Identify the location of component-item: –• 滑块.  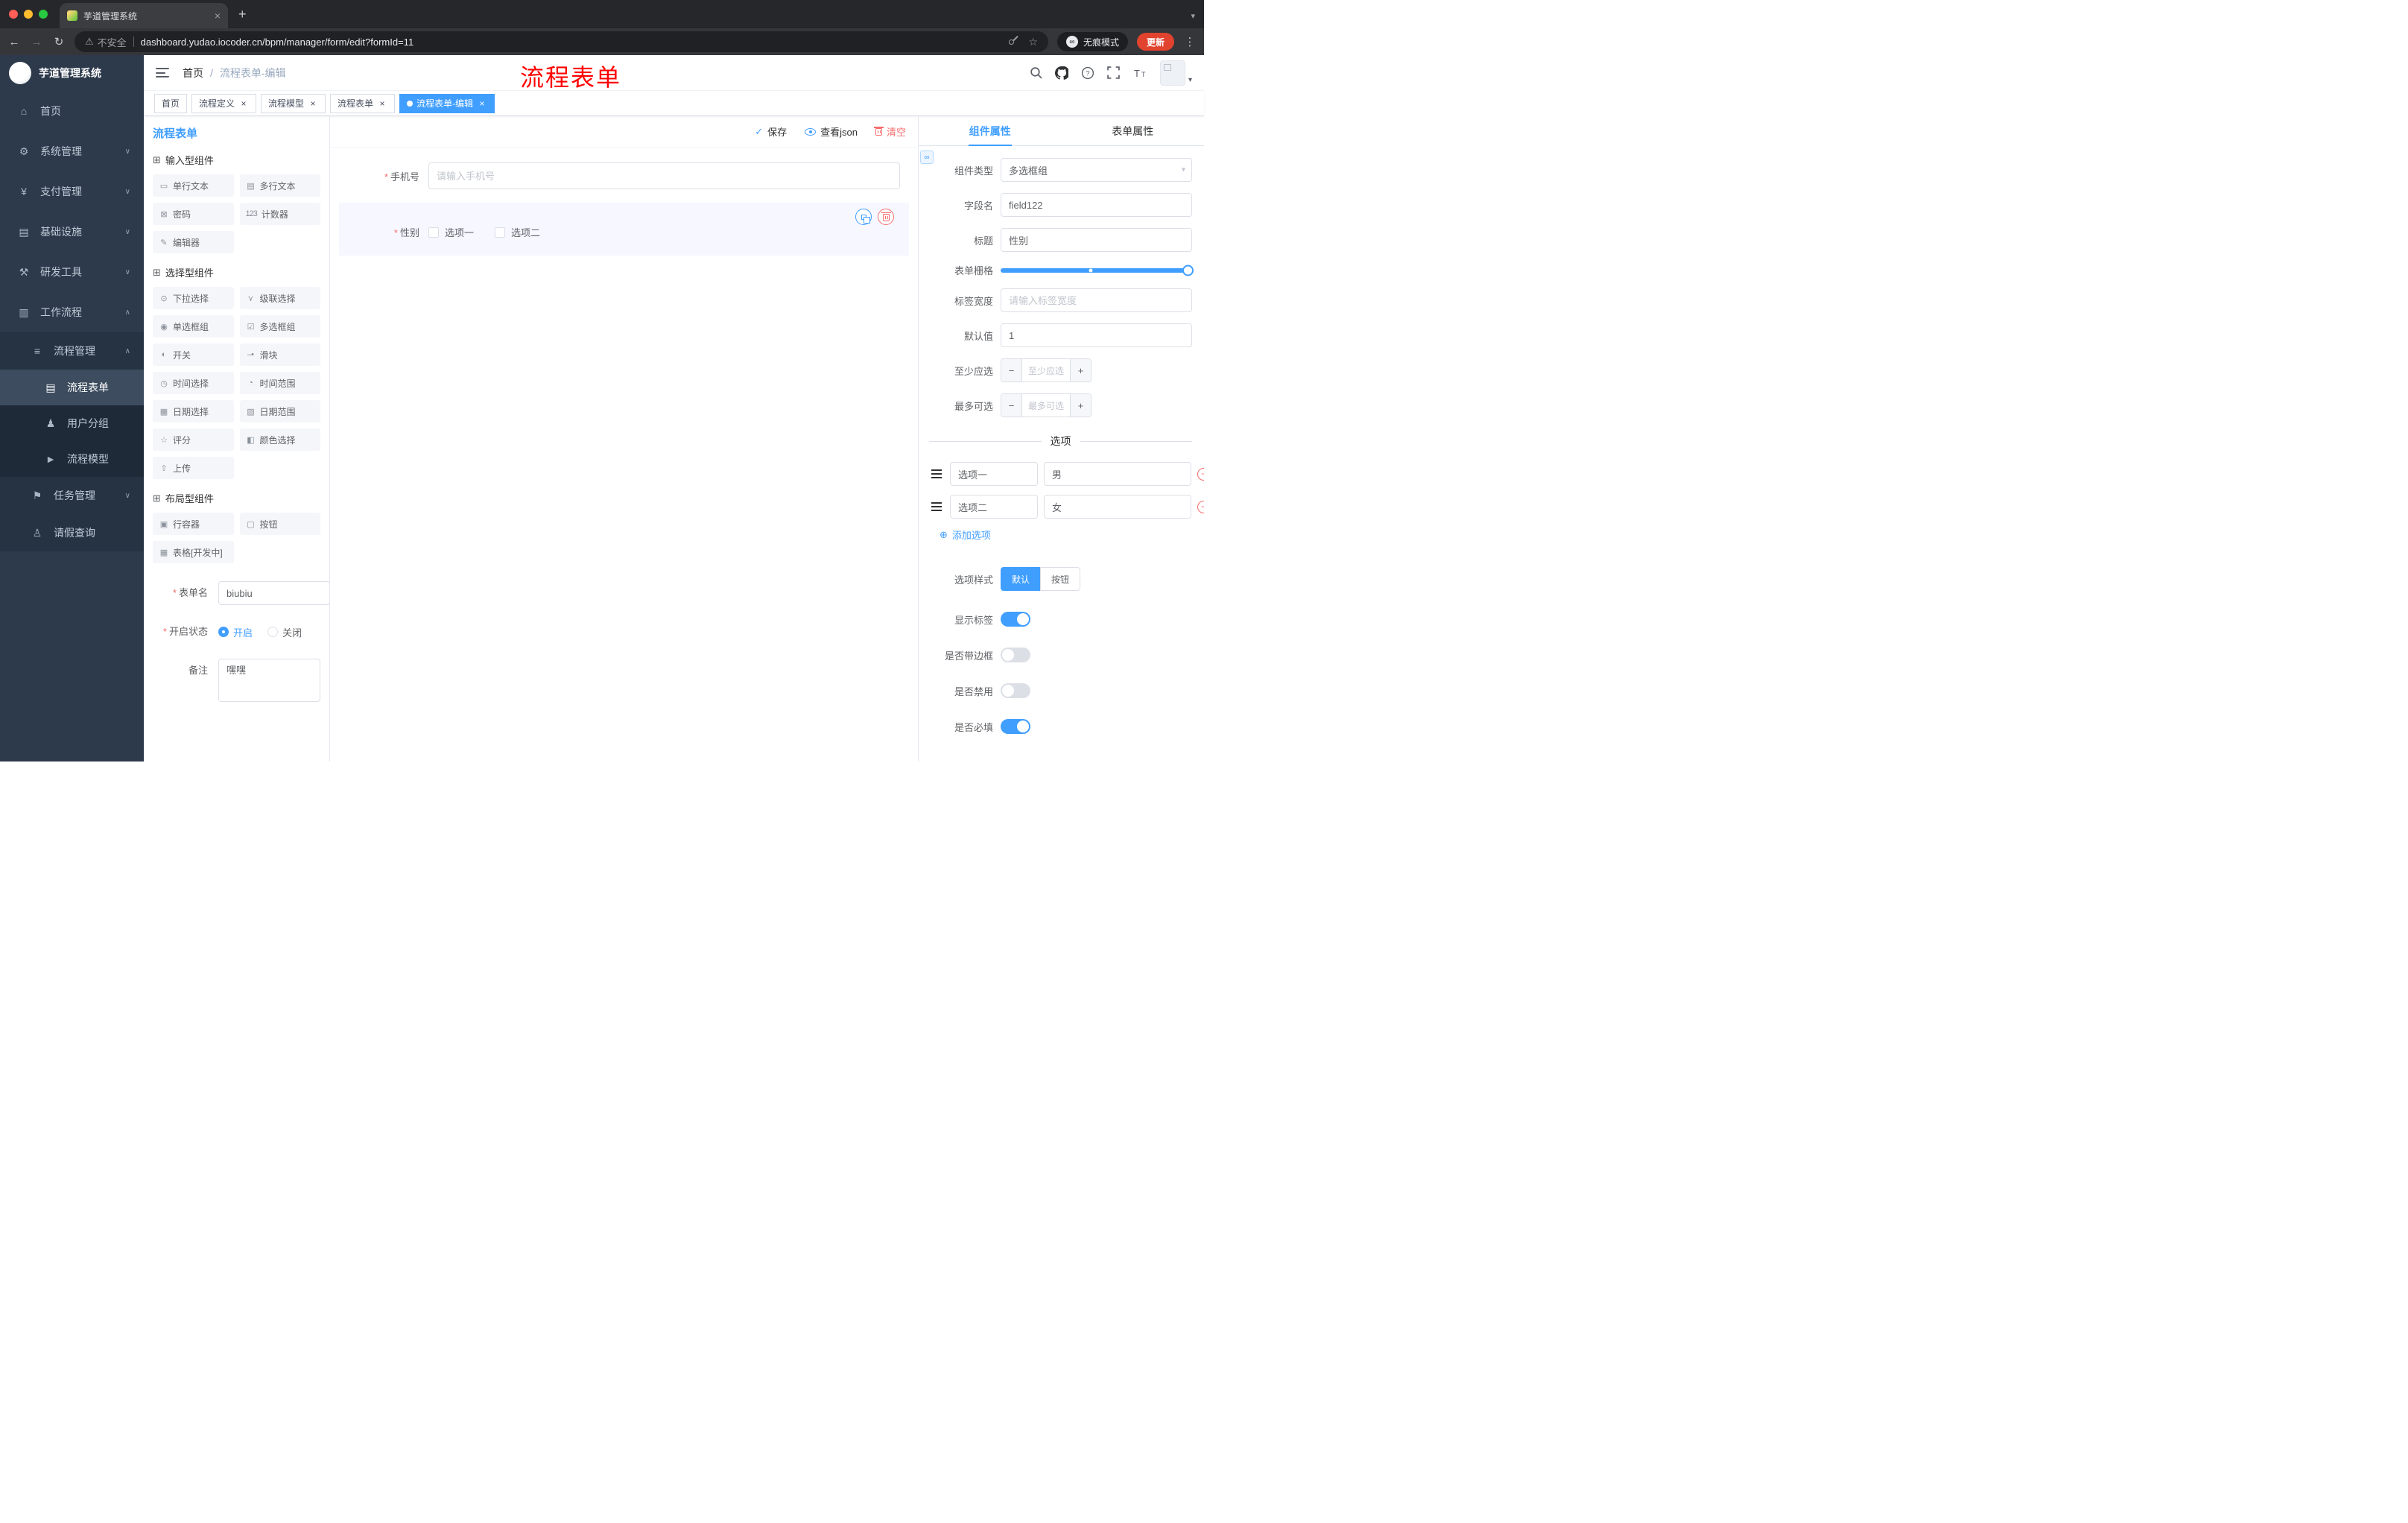
(279, 355).